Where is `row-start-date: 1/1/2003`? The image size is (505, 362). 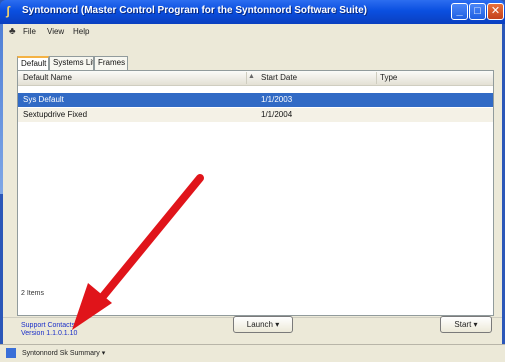 row-start-date: 1/1/2003 is located at coordinates (277, 99).